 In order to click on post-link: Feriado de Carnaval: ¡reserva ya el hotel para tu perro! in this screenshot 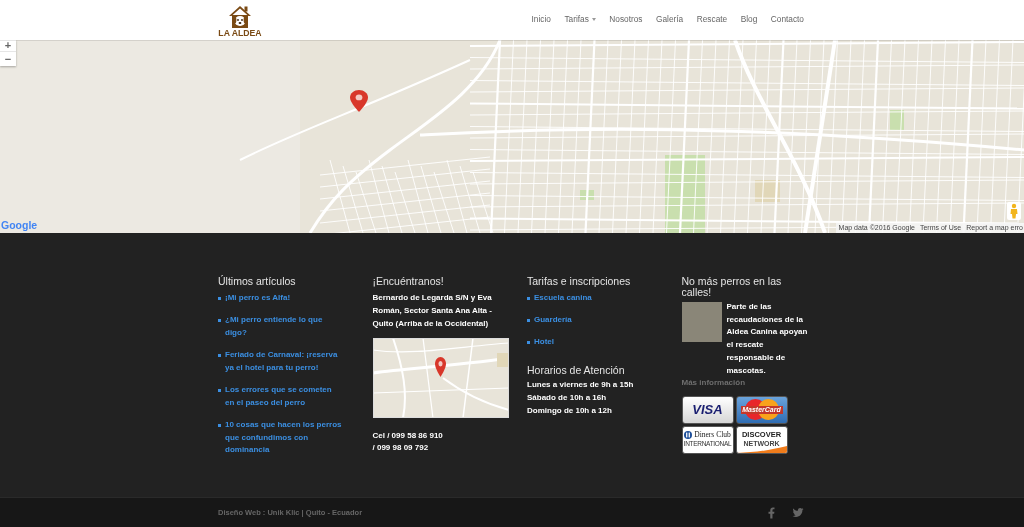, I will do `click(284, 361)`.